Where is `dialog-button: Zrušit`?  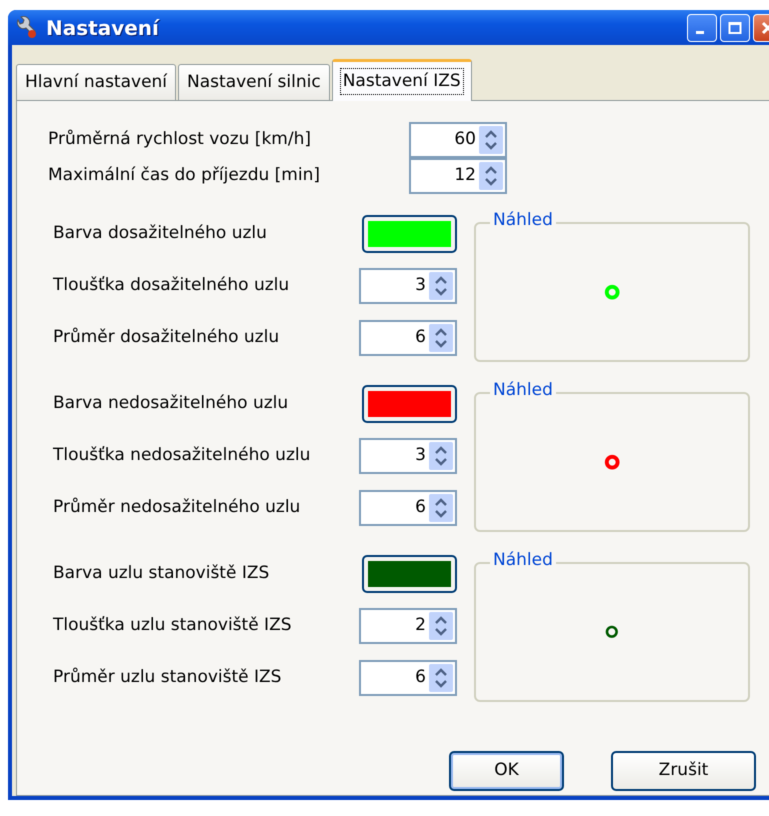
dialog-button: Zrušit is located at coordinates (683, 771).